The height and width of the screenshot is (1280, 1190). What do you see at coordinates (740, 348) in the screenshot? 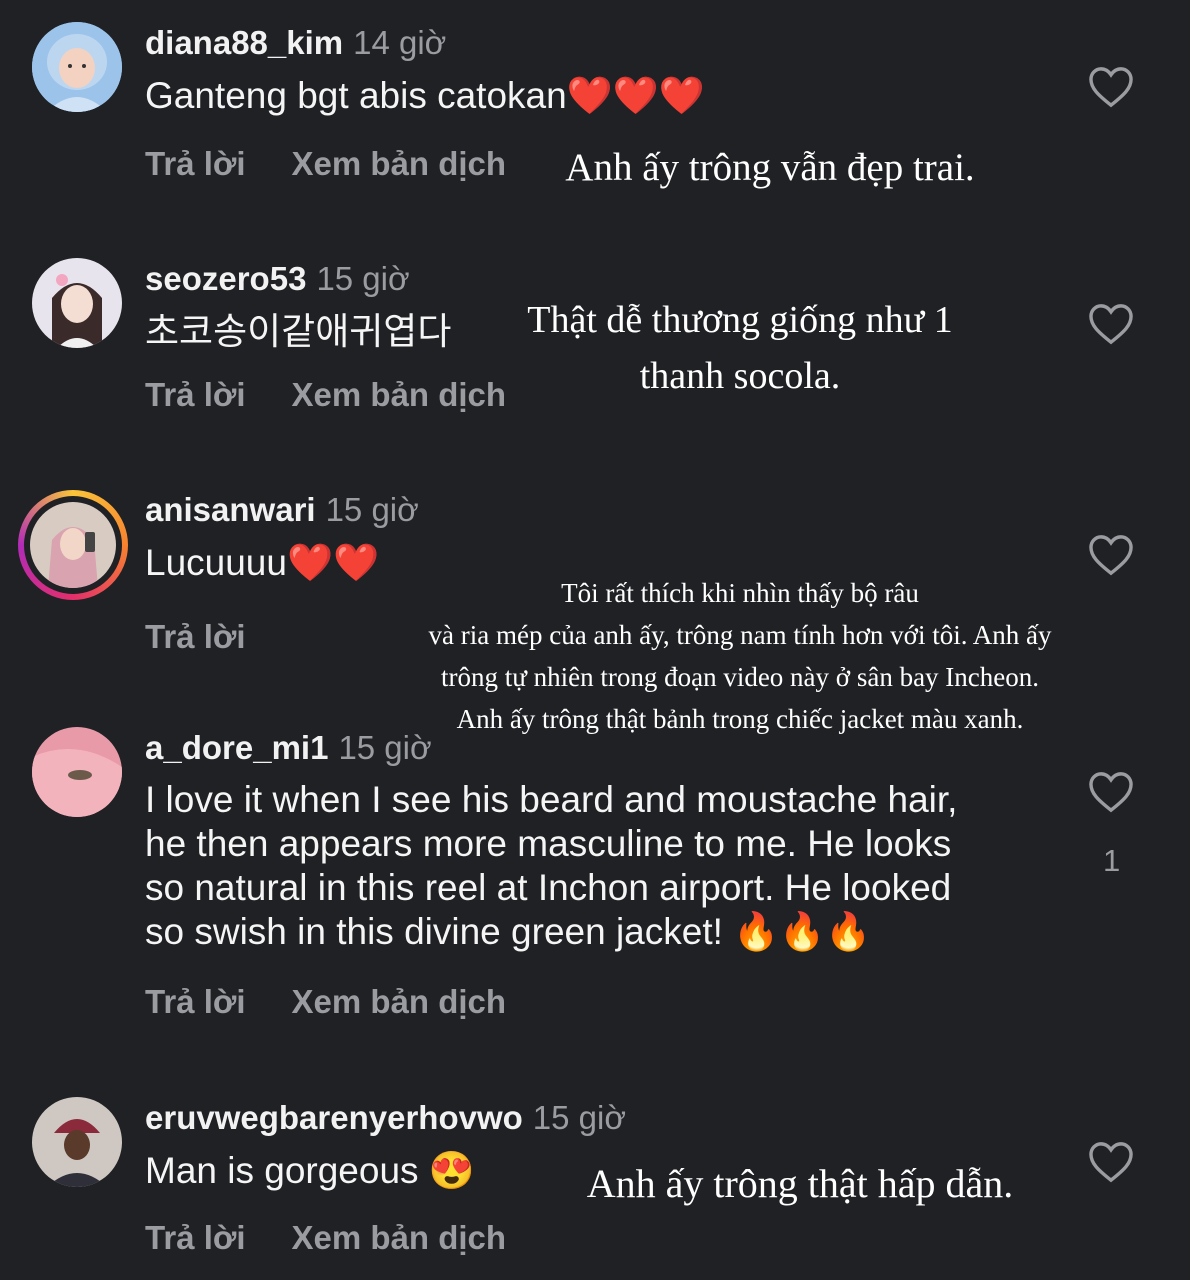
I see `translation-overlay: Thật dễ thương giống như 1 thanh socola.` at bounding box center [740, 348].